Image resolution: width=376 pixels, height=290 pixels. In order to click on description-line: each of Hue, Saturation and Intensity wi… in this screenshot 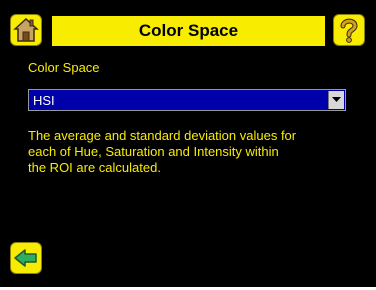, I will do `click(153, 151)`.